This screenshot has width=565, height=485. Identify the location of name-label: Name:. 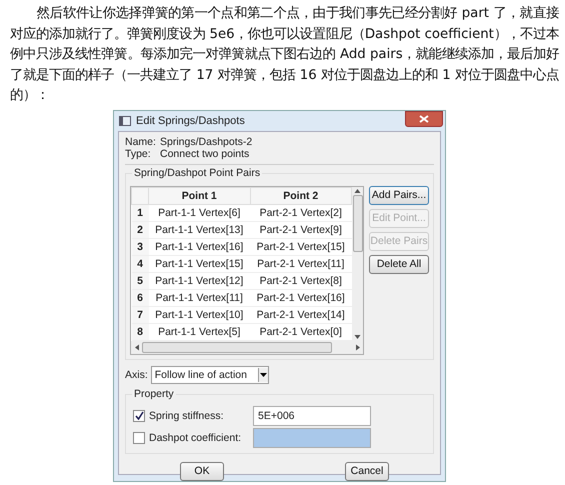
(141, 142).